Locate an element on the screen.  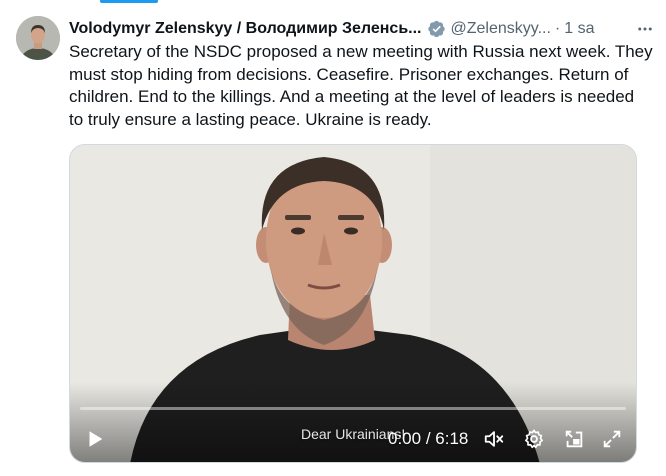
avatar-image is located at coordinates (38, 38).